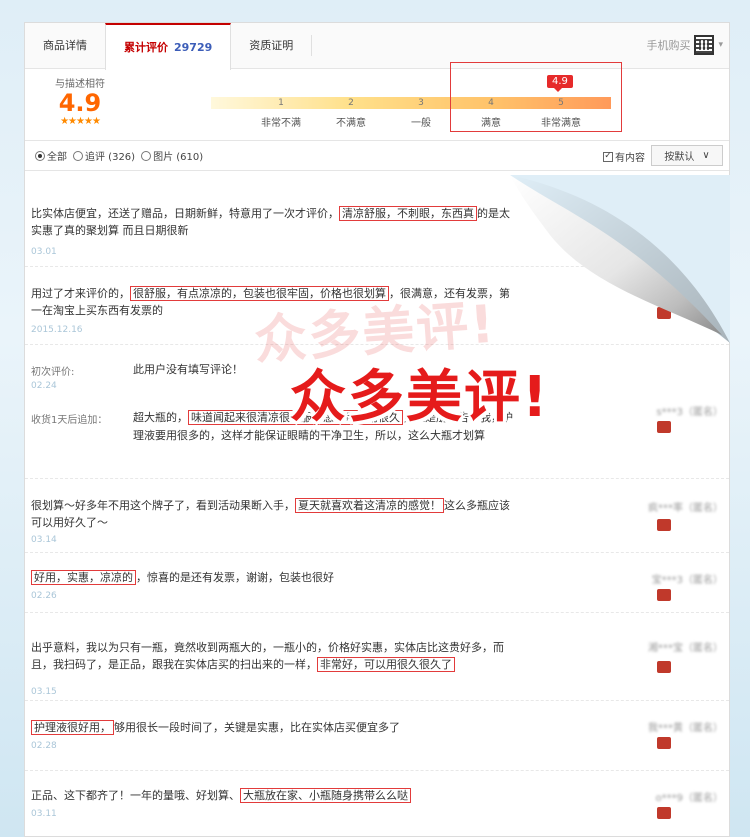  Describe the element at coordinates (706, 155) in the screenshot. I see `chevron-down-icon: ∨` at that location.